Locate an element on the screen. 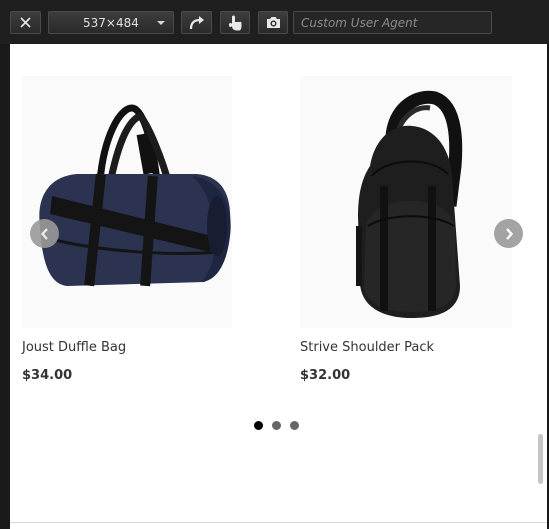 The image size is (549, 529). camera-icon is located at coordinates (273, 22).